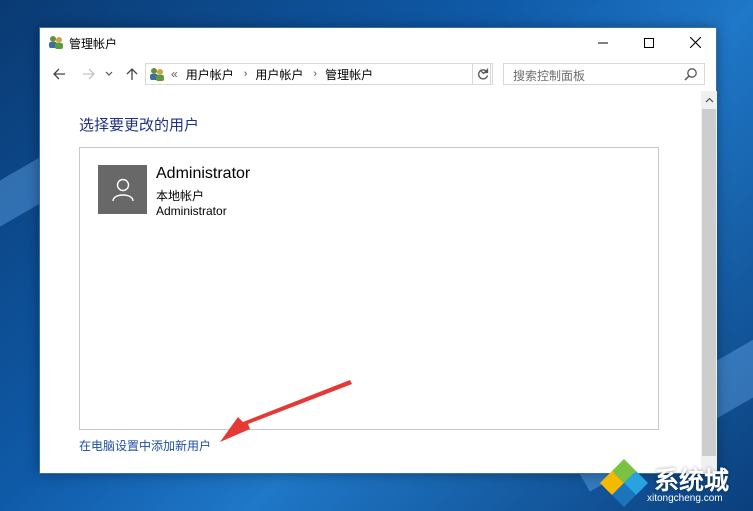 Image resolution: width=753 pixels, height=511 pixels. I want to click on chevron-down-icon, so click(109, 73).